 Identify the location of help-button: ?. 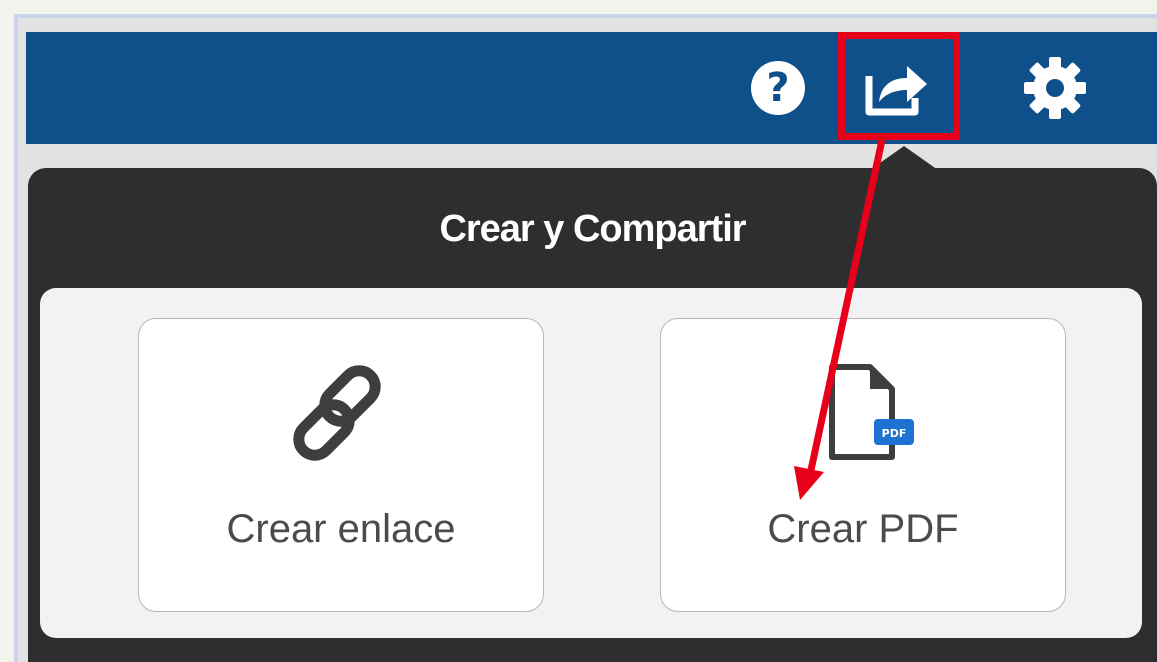
(778, 88).